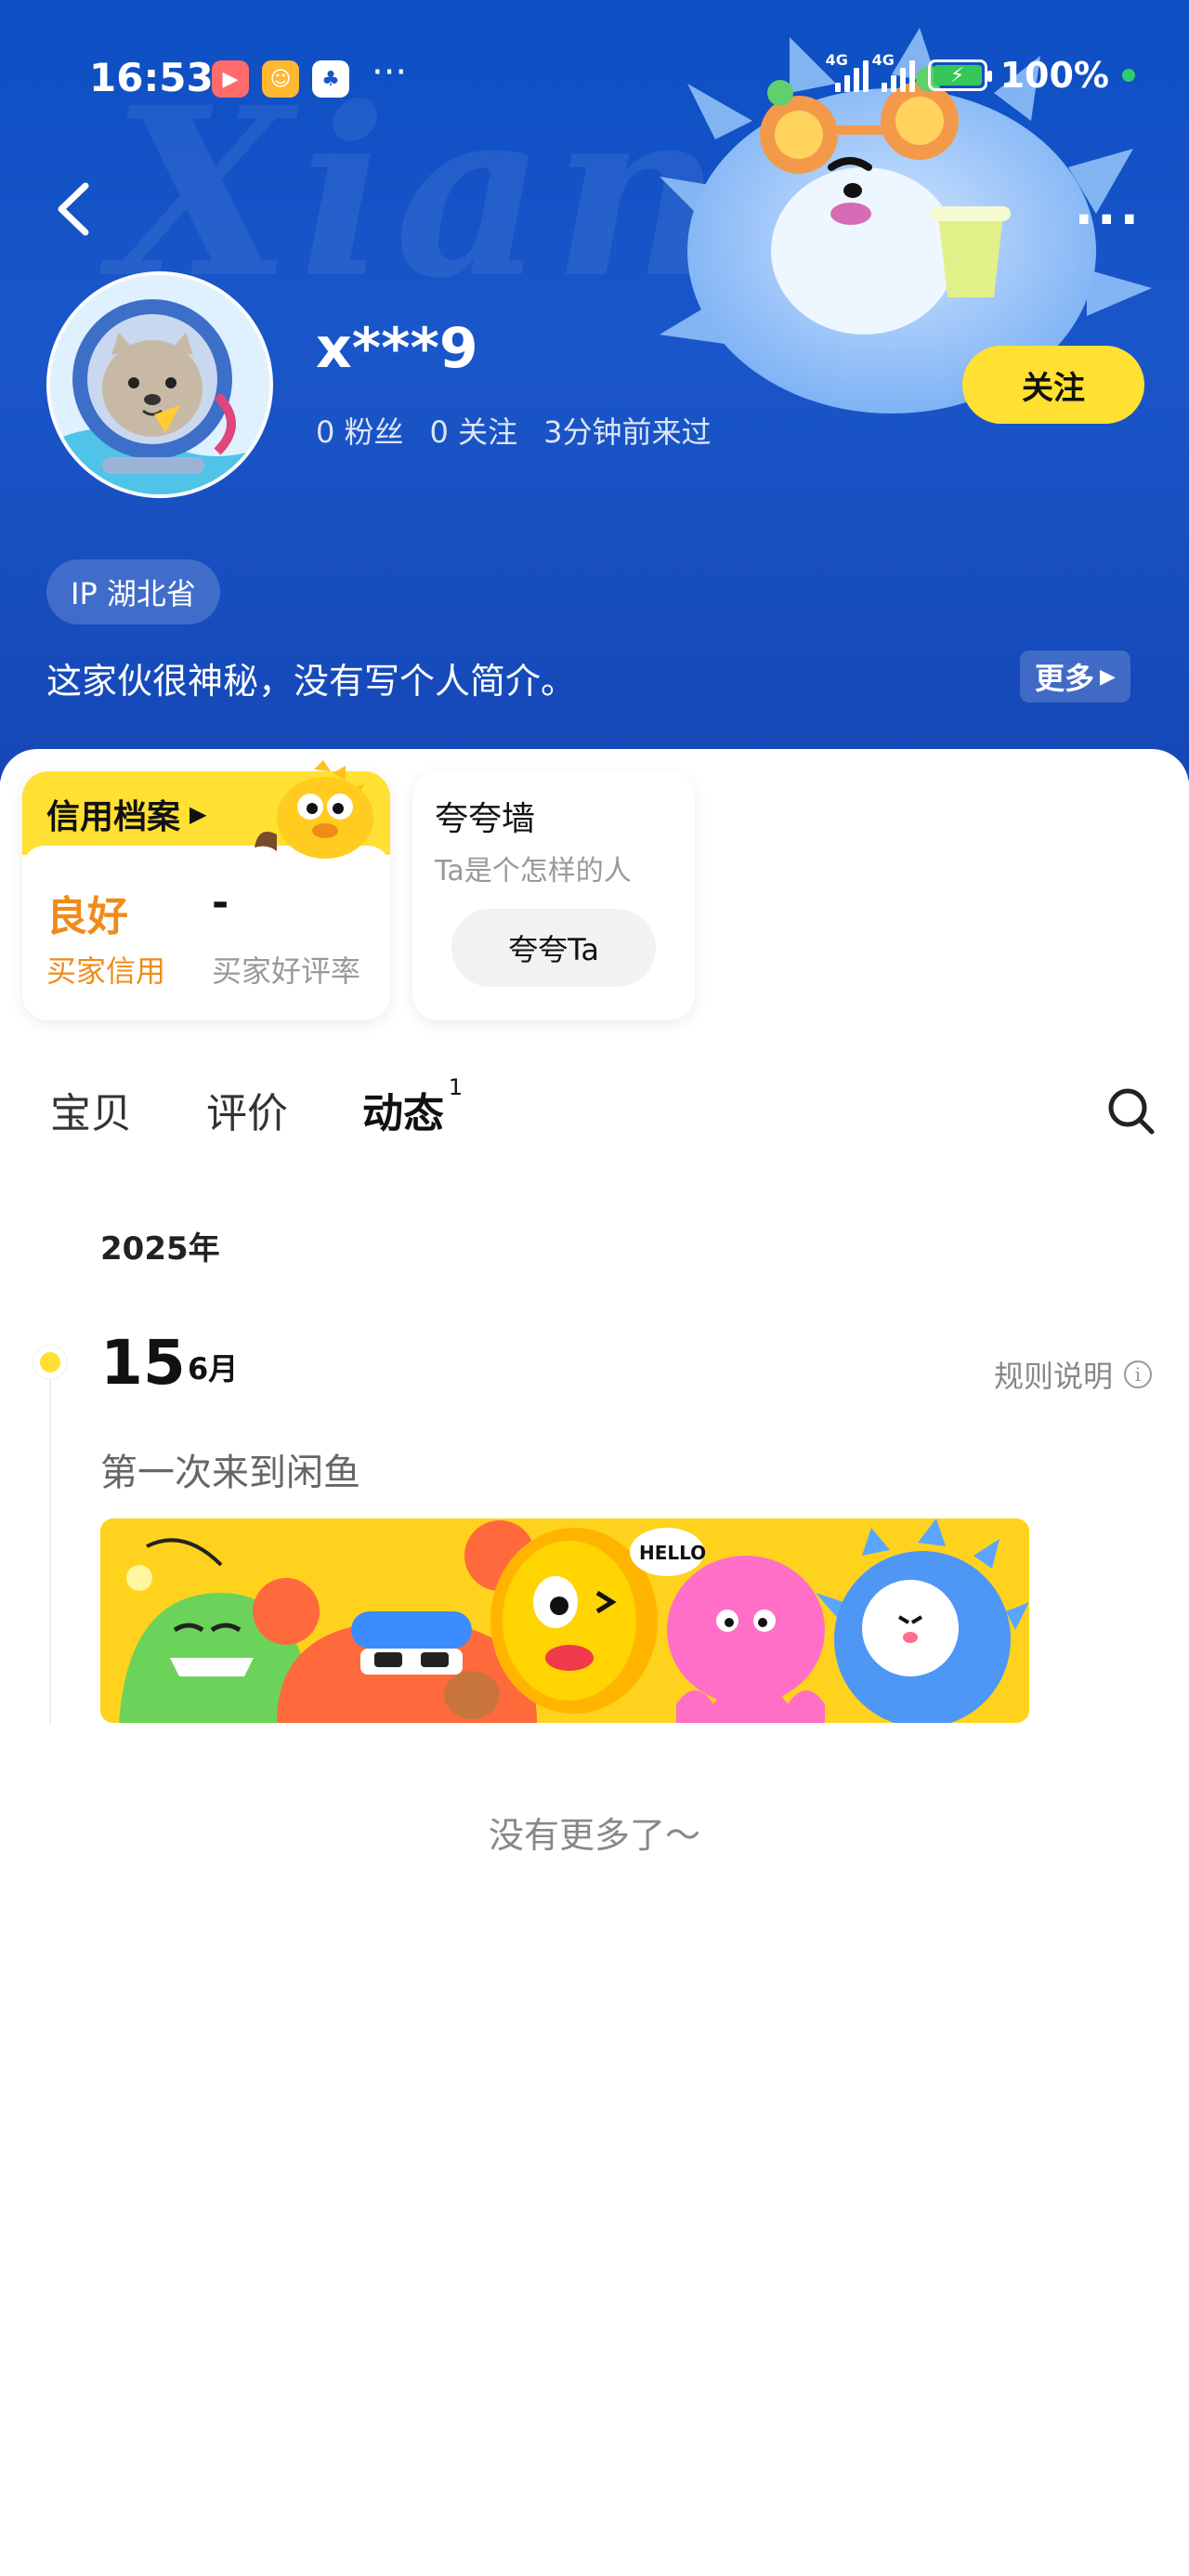  What do you see at coordinates (113, 817) in the screenshot?
I see `credit-card-title-text: 信用档案` at bounding box center [113, 817].